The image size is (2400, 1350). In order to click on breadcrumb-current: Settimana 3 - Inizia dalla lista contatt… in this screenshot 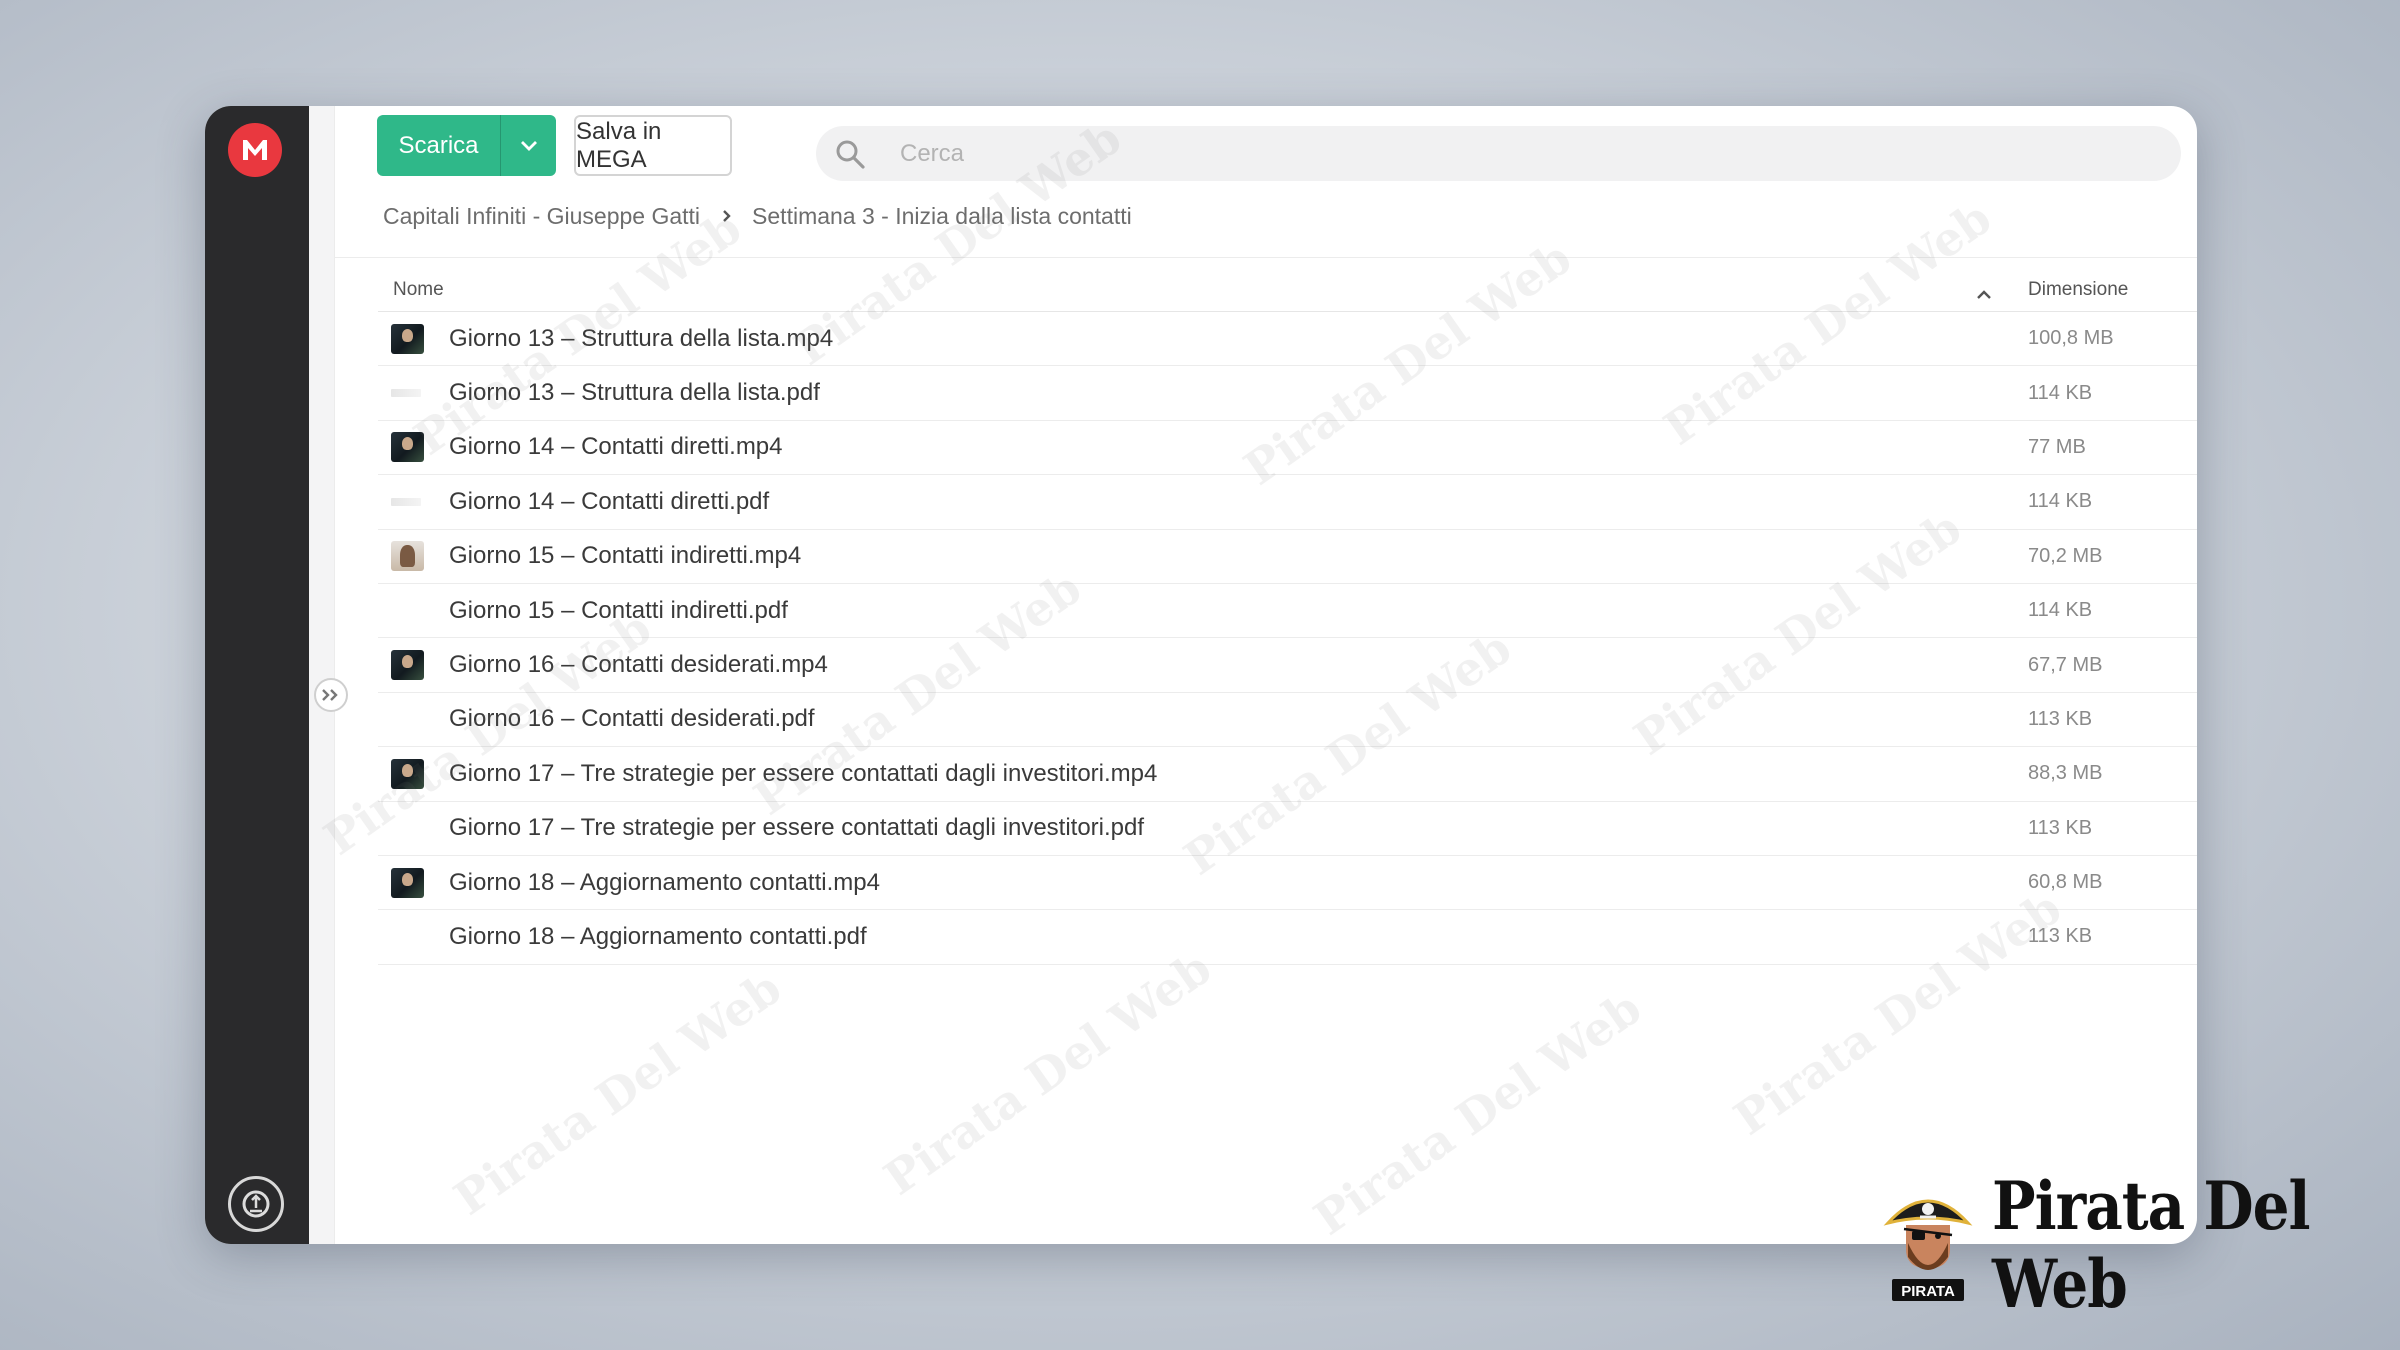, I will do `click(942, 216)`.